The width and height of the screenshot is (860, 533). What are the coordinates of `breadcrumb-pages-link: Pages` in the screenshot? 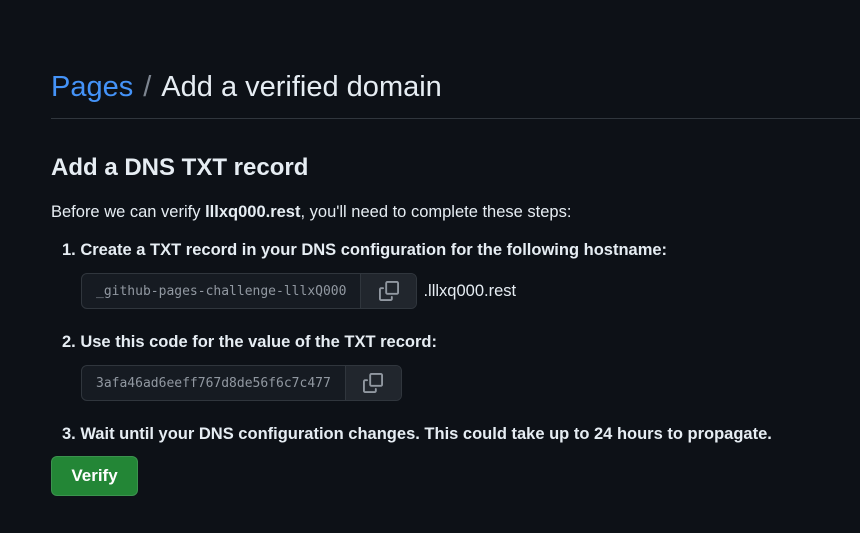 It's located at (92, 87).